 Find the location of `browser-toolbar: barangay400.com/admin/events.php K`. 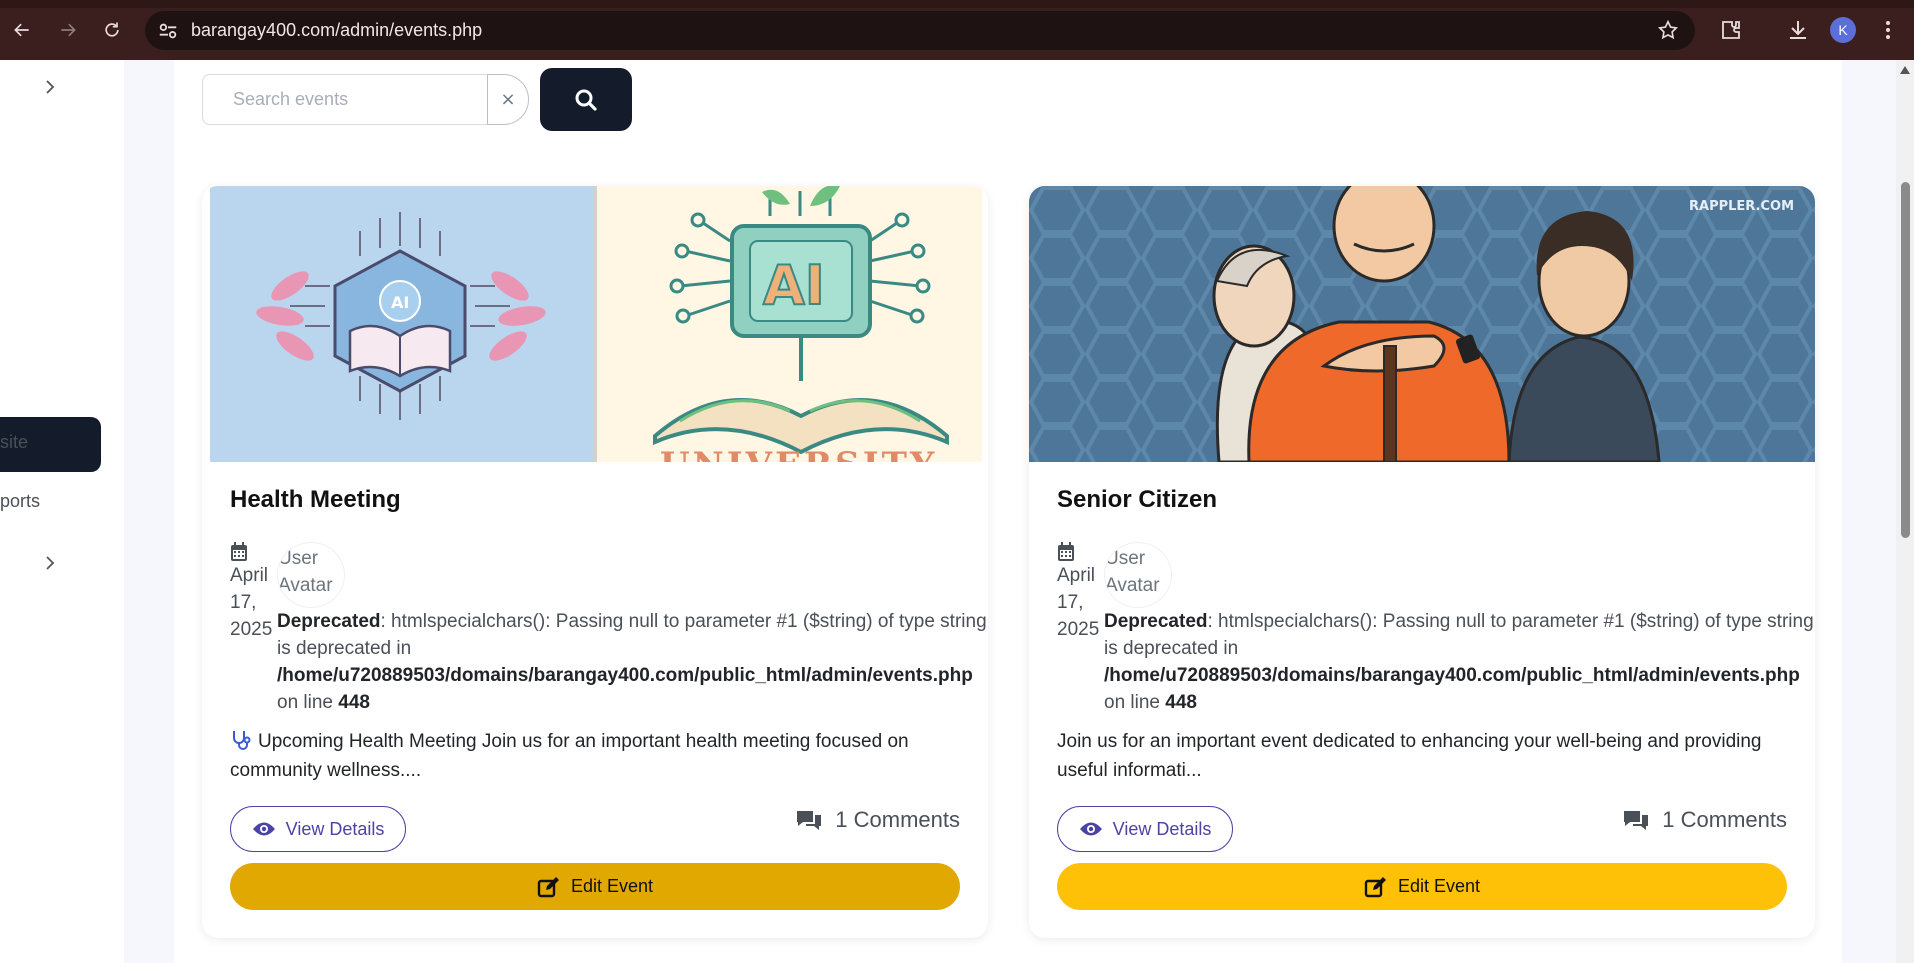

browser-toolbar: barangay400.com/admin/events.php K is located at coordinates (957, 30).